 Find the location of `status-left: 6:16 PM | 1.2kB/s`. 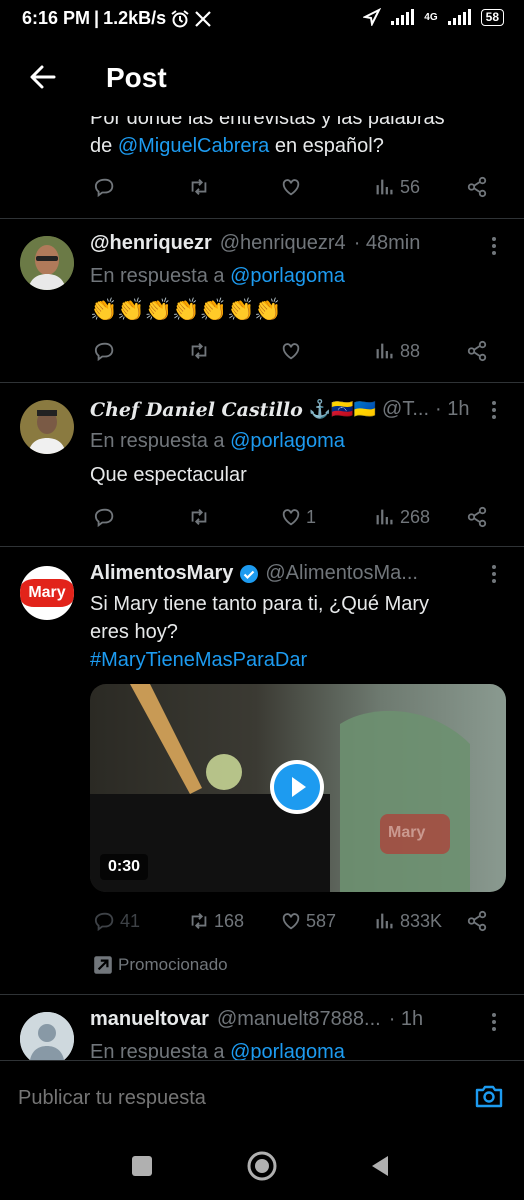

status-left: 6:16 PM | 1.2kB/s is located at coordinates (117, 18).